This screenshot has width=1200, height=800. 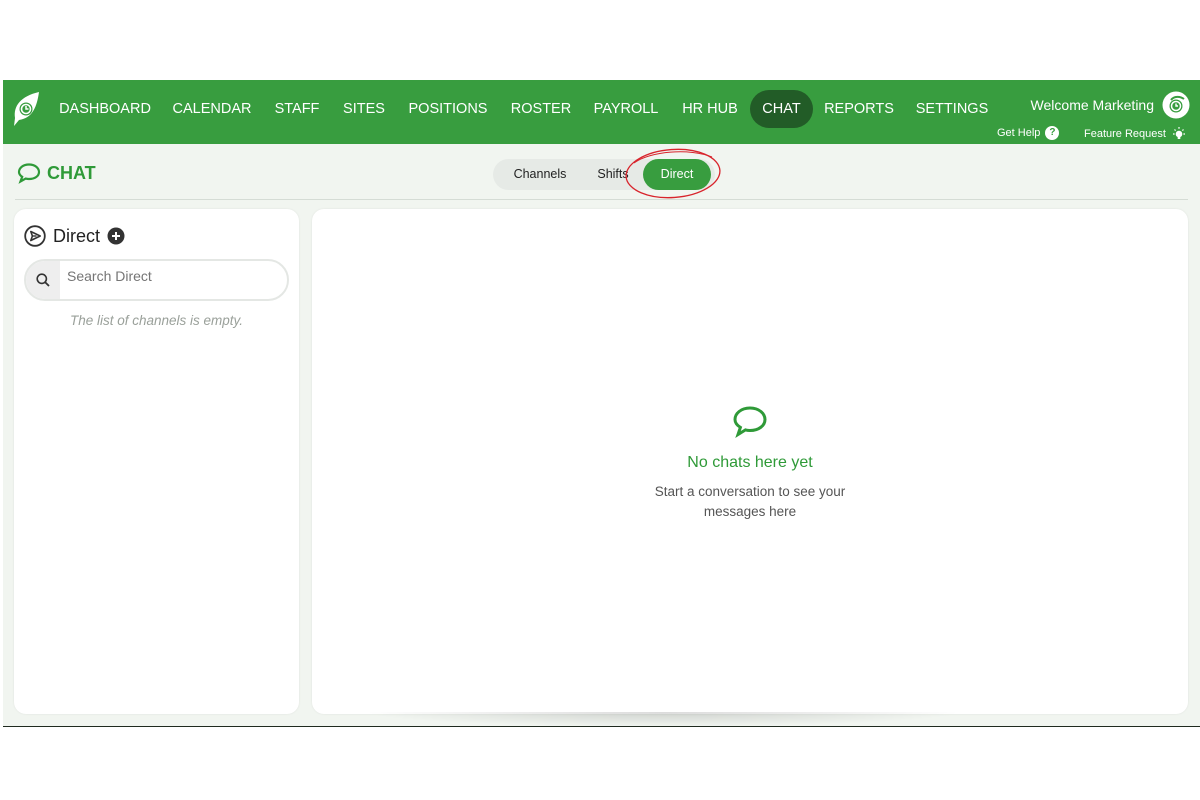 What do you see at coordinates (1176, 105) in the screenshot?
I see `user-avatar-icon` at bounding box center [1176, 105].